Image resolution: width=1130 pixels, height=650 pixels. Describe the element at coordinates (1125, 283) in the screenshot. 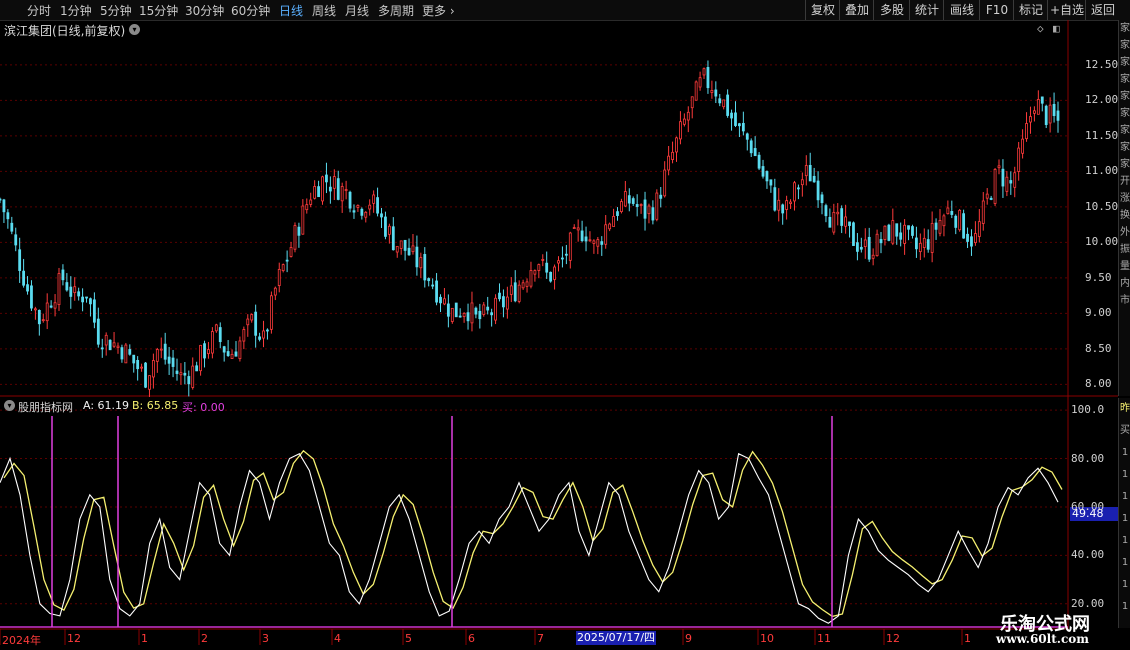

I see `side-label-15: 内` at that location.